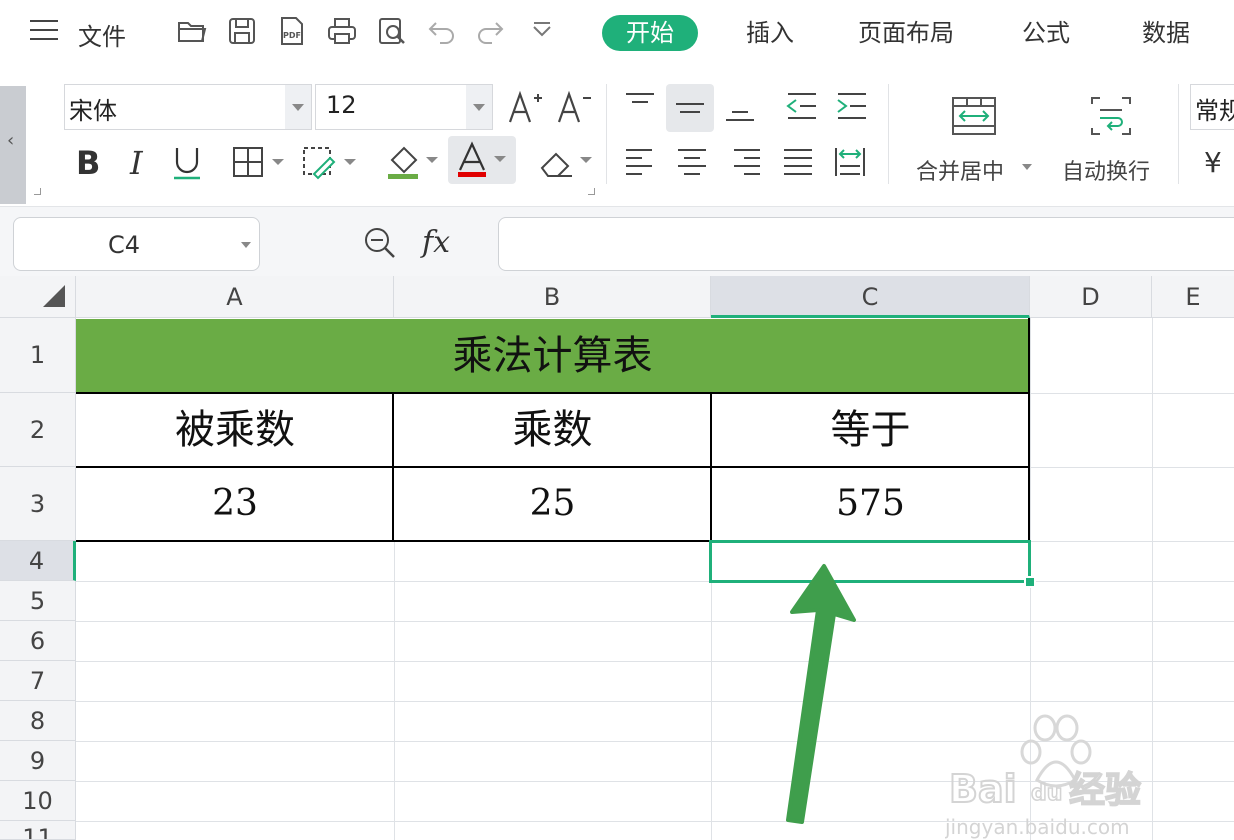 The image size is (1234, 840). What do you see at coordinates (1213, 162) in the screenshot?
I see `currency-format-button: ¥` at bounding box center [1213, 162].